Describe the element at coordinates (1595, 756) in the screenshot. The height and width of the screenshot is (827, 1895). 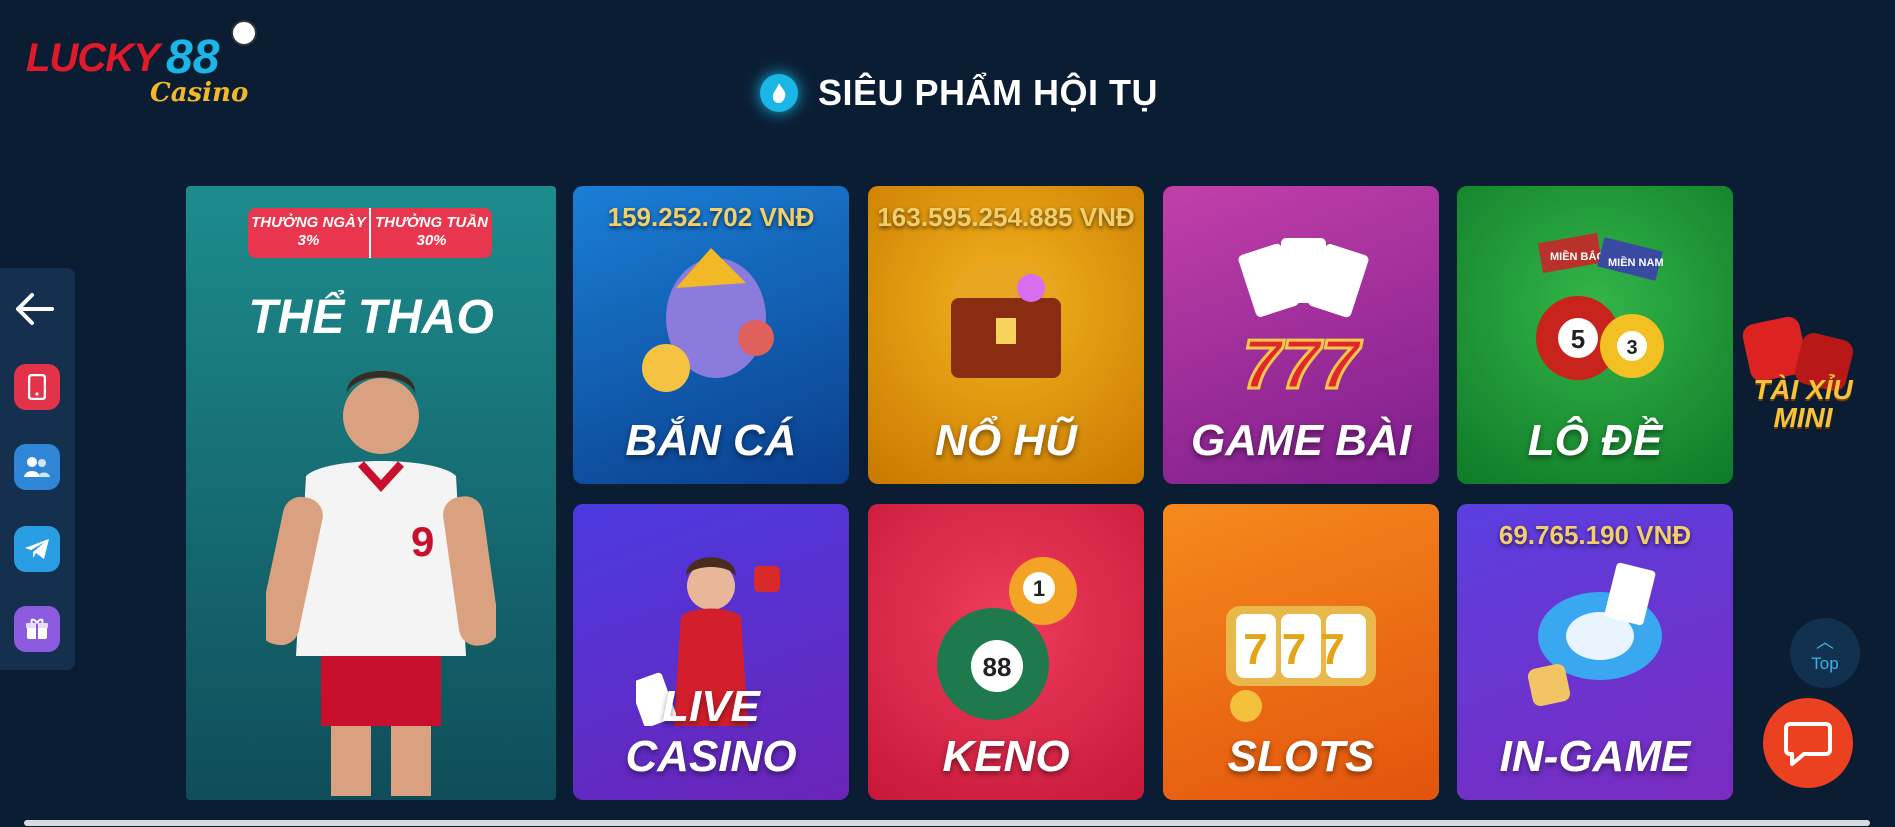
I see `tile-label: IN-GAME` at that location.